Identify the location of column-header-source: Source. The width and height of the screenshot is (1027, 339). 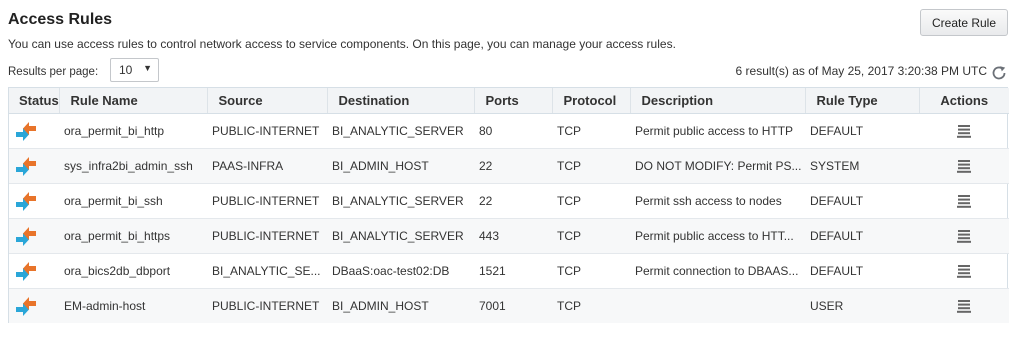
(267, 101).